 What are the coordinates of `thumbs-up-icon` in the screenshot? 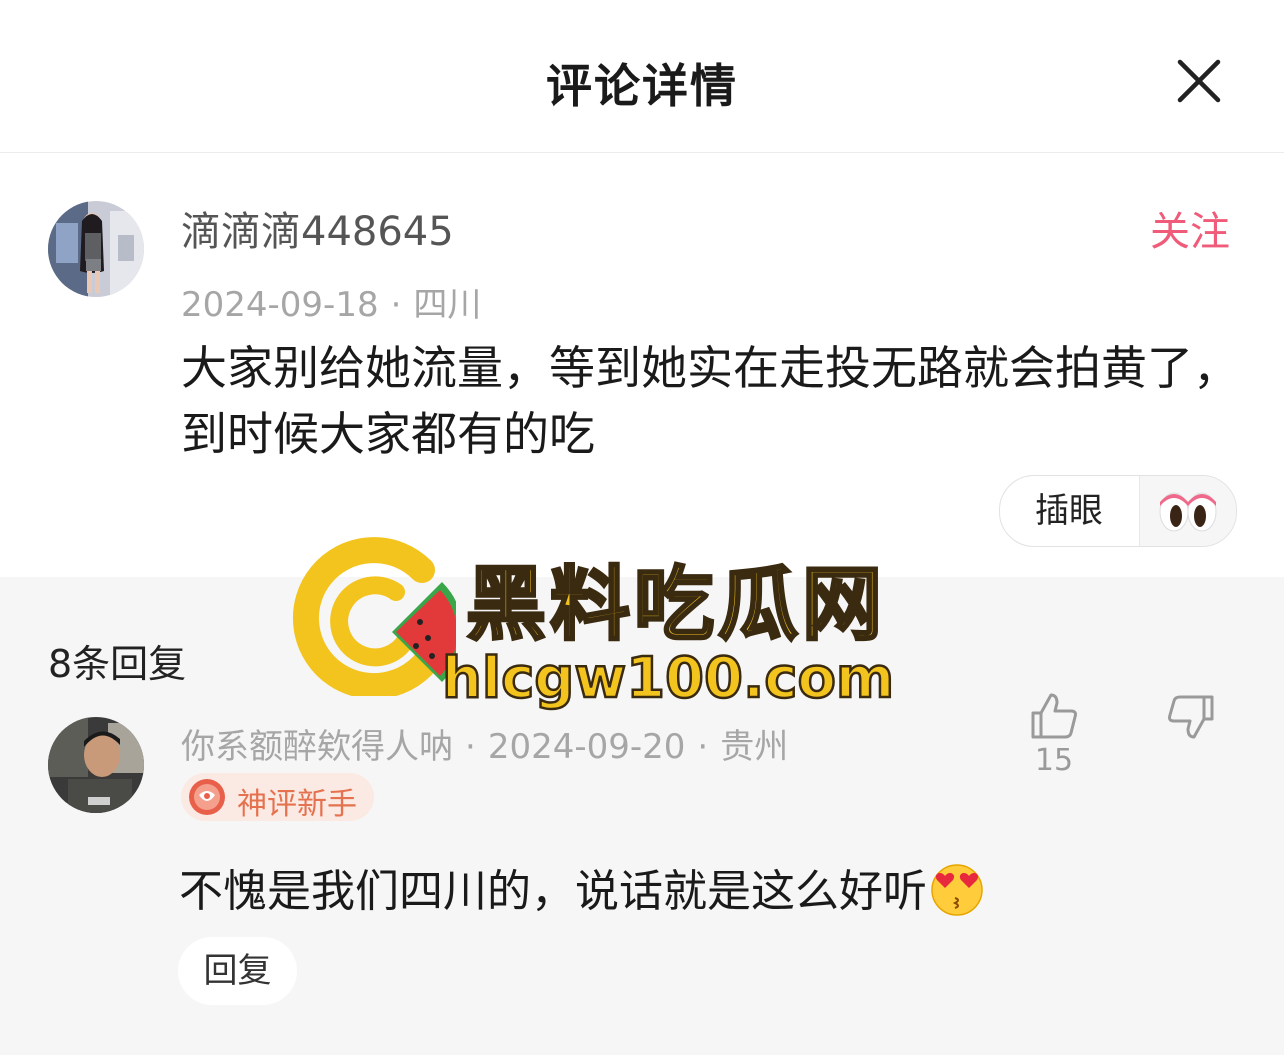 It's located at (1054, 716).